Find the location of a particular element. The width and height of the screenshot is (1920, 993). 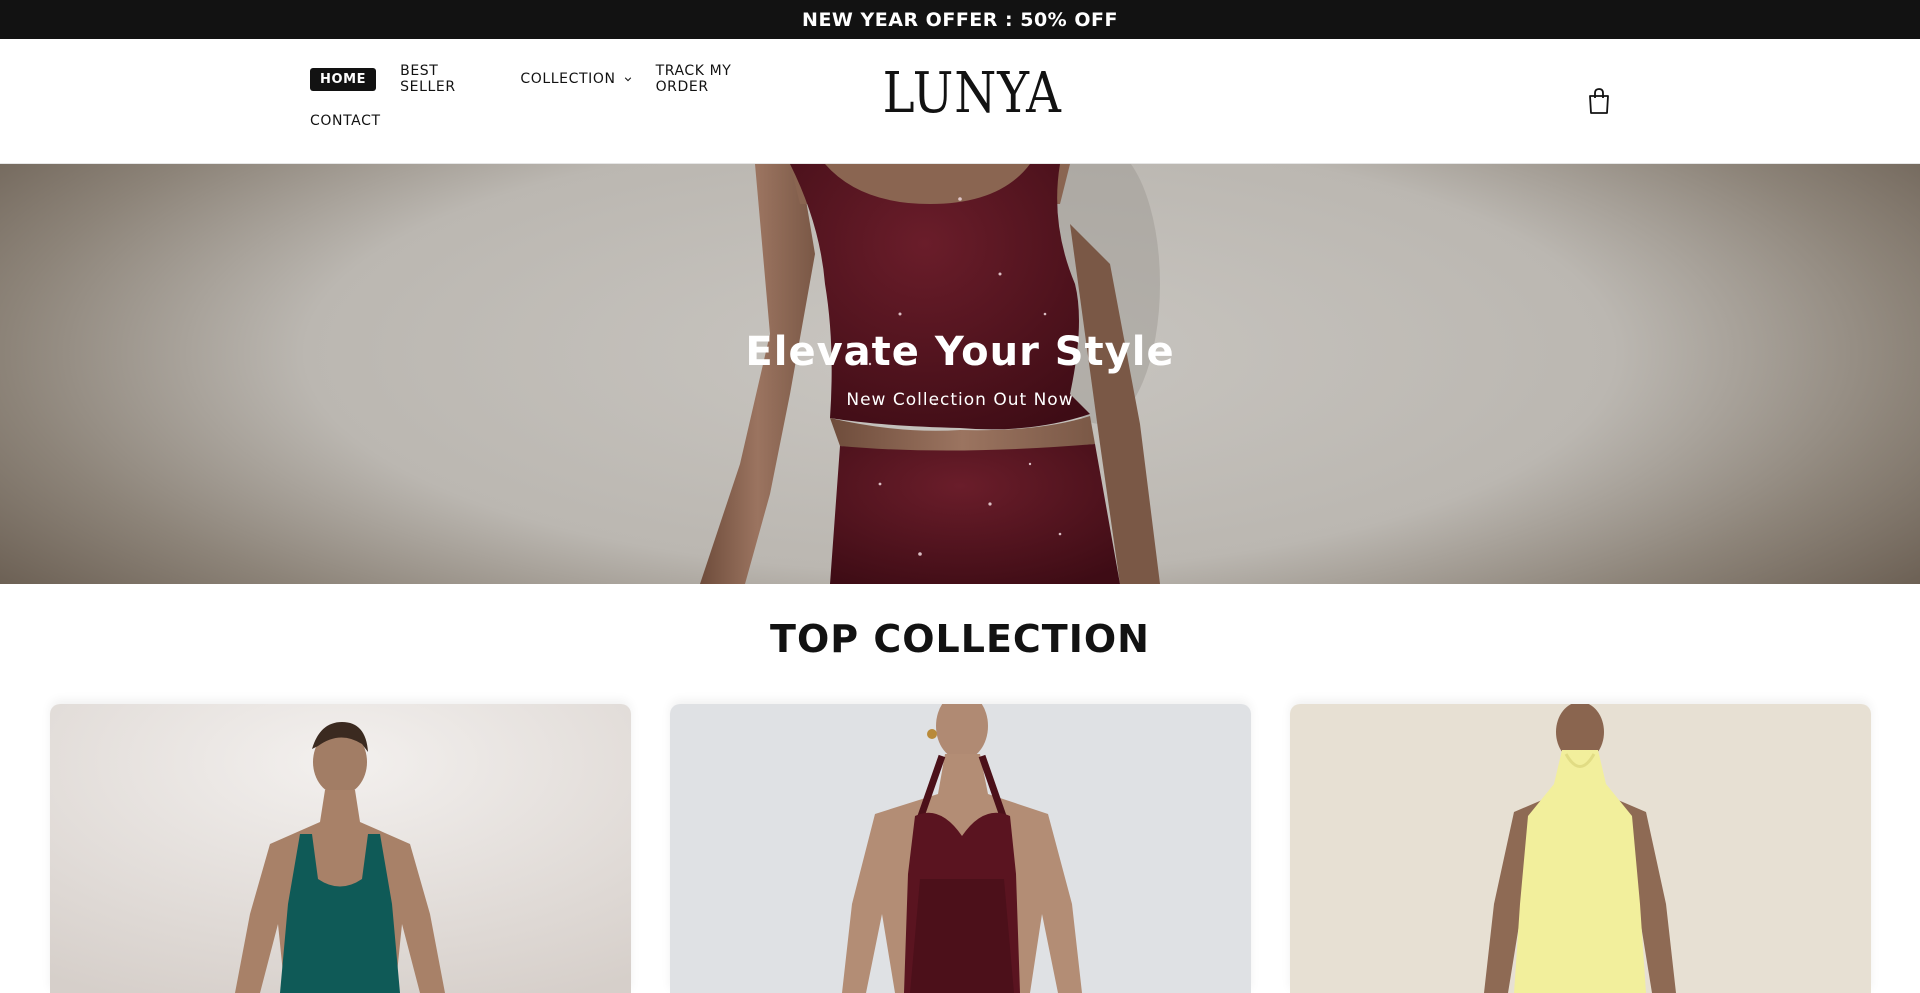

chevron-down-icon is located at coordinates (627, 79).